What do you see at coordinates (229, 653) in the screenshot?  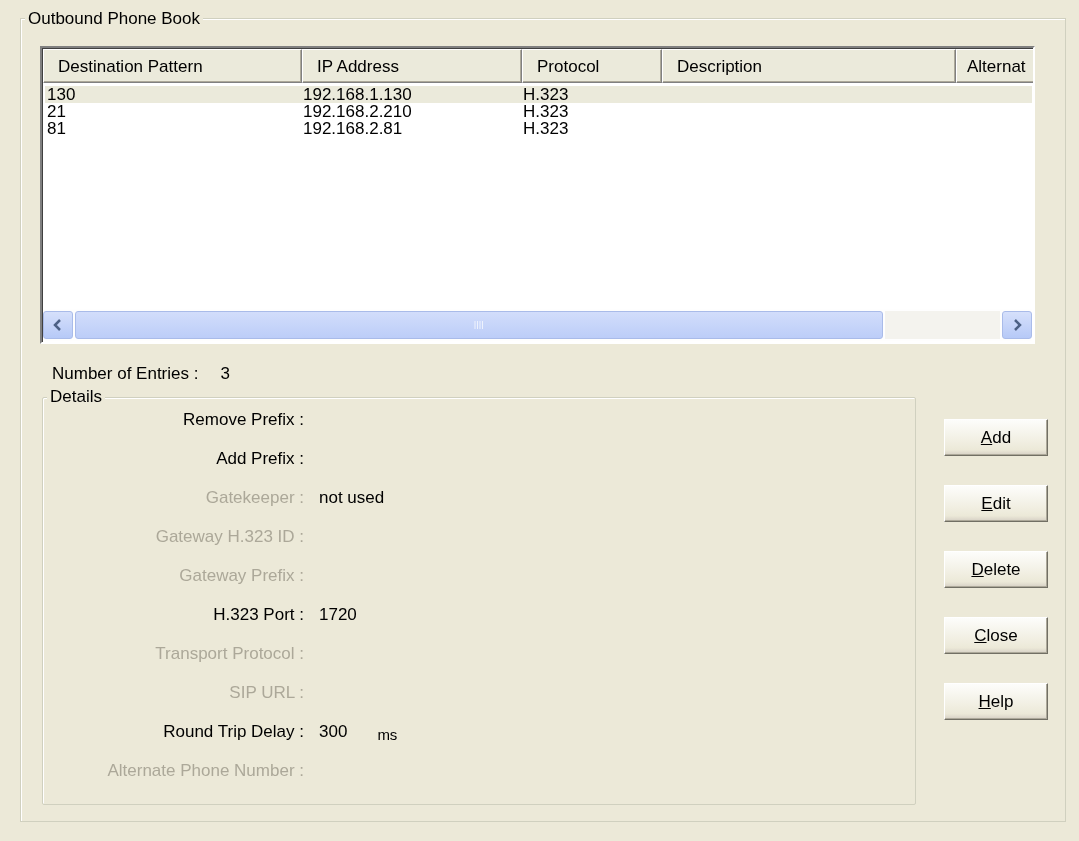 I see `field-label: Transport Protocol :` at bounding box center [229, 653].